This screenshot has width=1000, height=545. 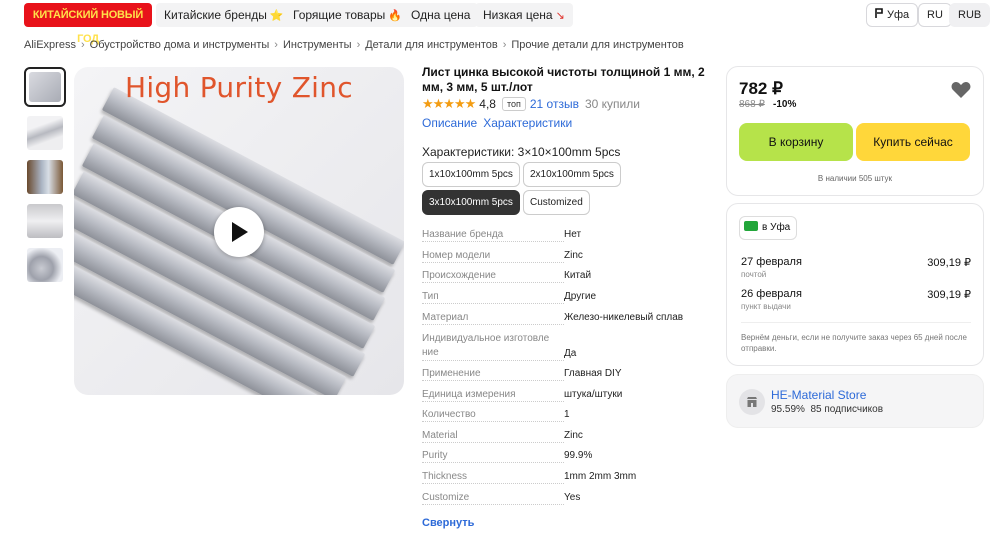 I want to click on play-icon, so click(x=240, y=232).